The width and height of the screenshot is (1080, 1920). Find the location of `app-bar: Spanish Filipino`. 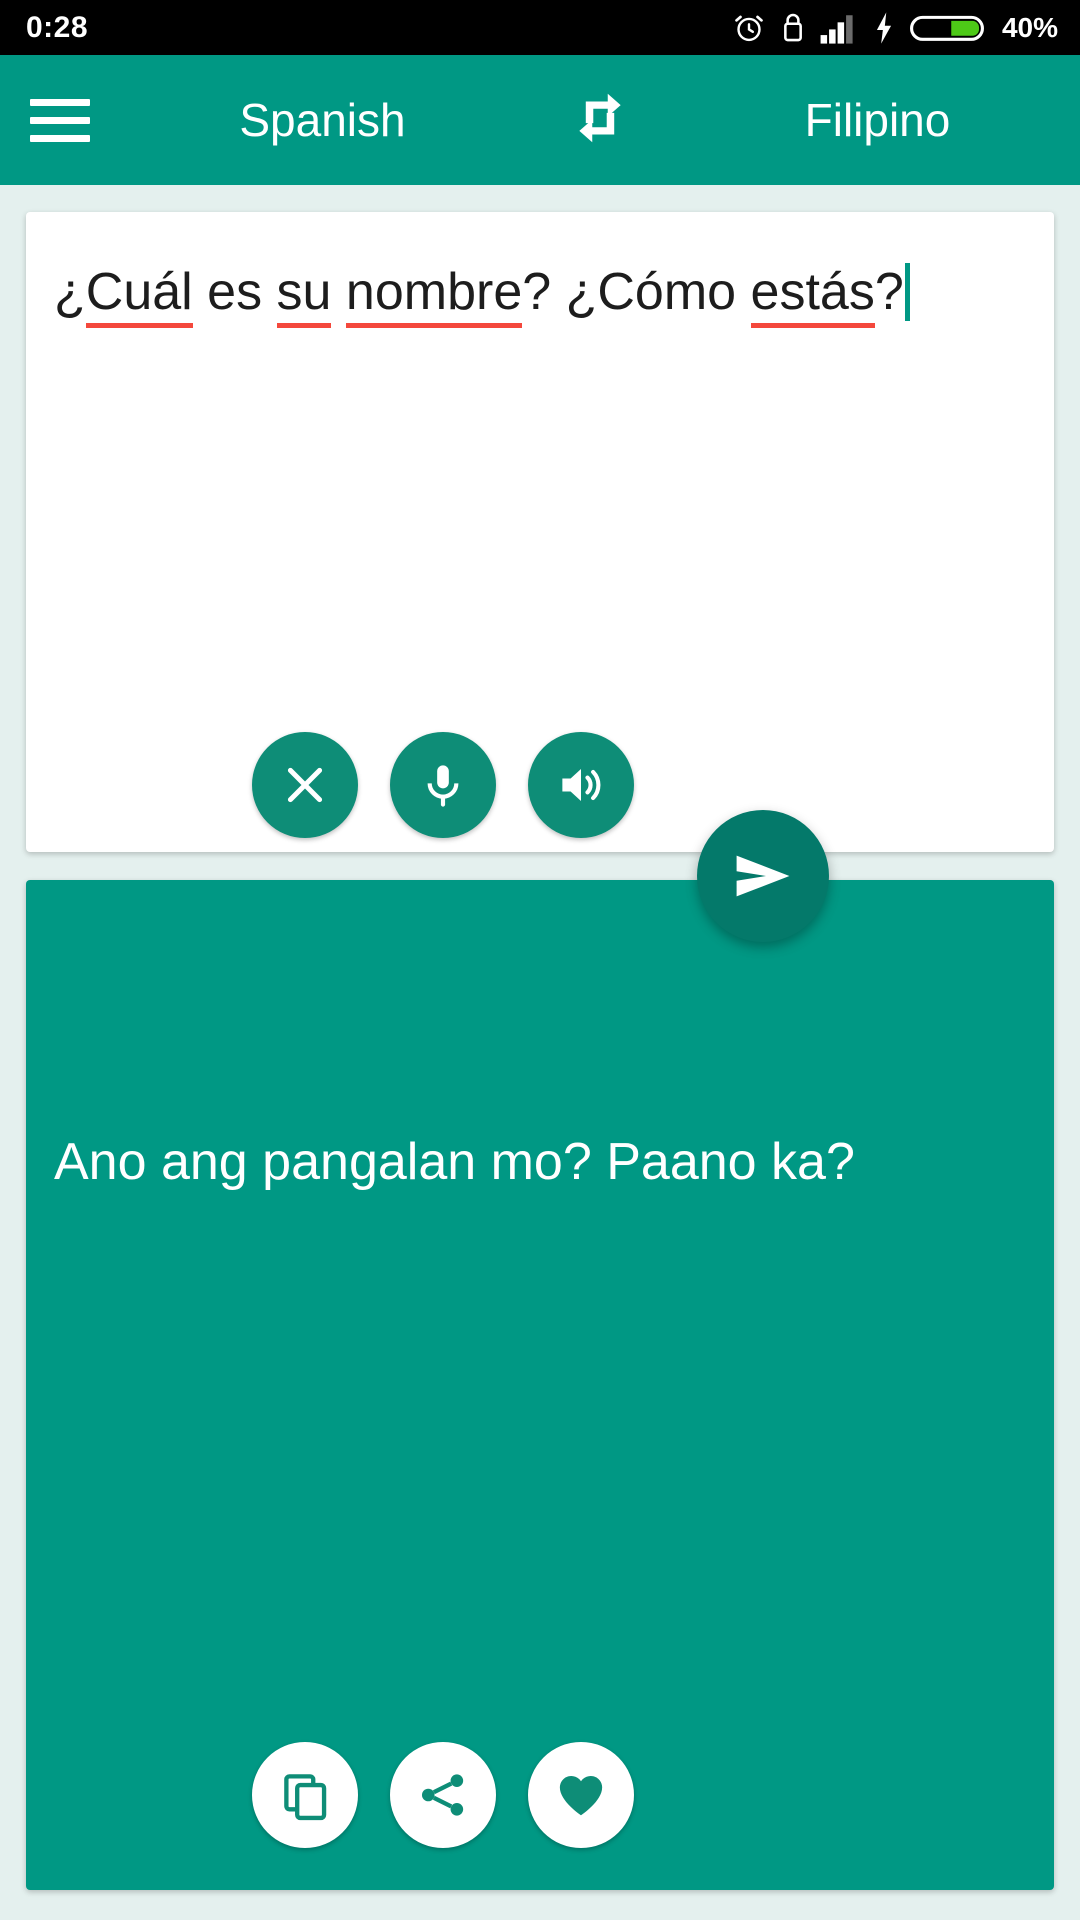

app-bar: Spanish Filipino is located at coordinates (540, 120).